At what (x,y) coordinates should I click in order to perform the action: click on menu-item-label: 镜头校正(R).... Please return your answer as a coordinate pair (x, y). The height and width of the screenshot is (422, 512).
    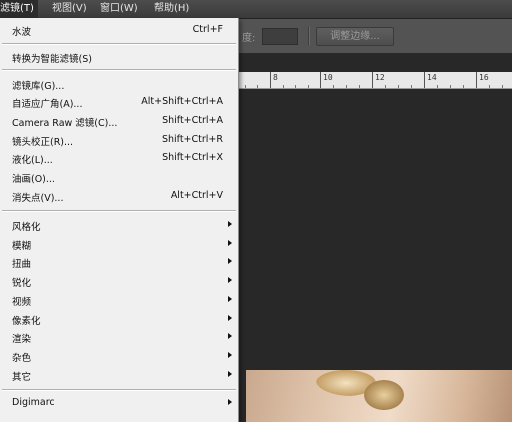
    Looking at the image, I should click on (43, 142).